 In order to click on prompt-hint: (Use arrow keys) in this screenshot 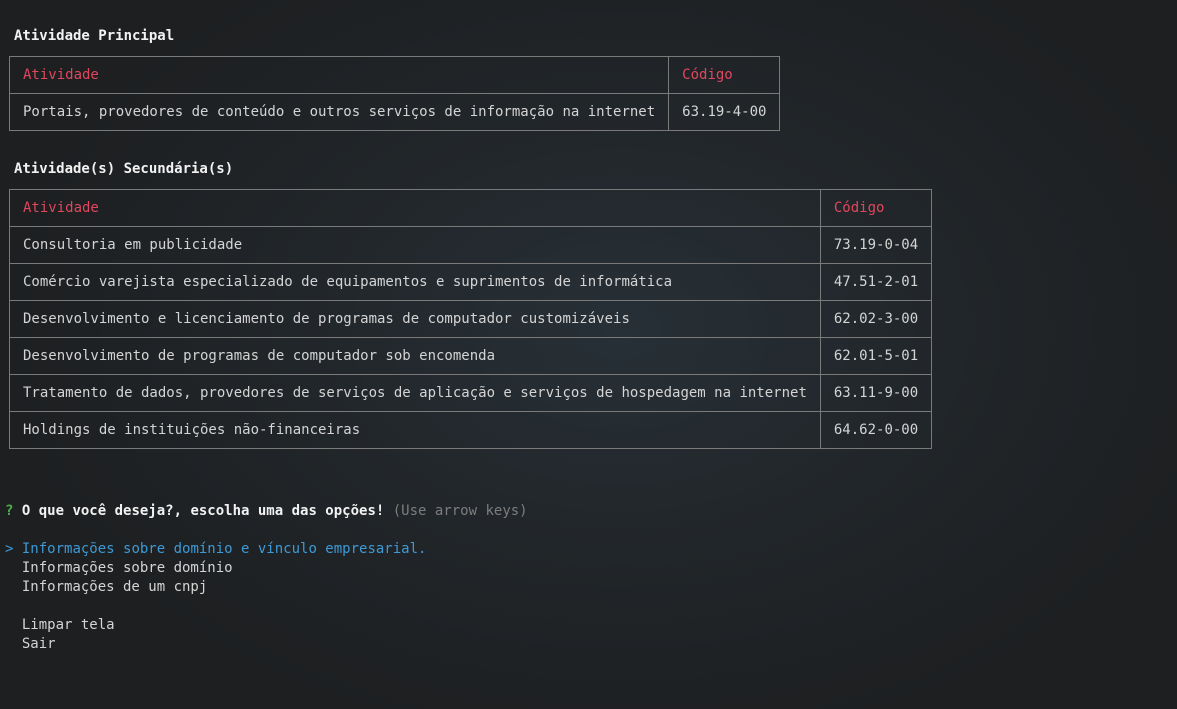, I will do `click(460, 511)`.